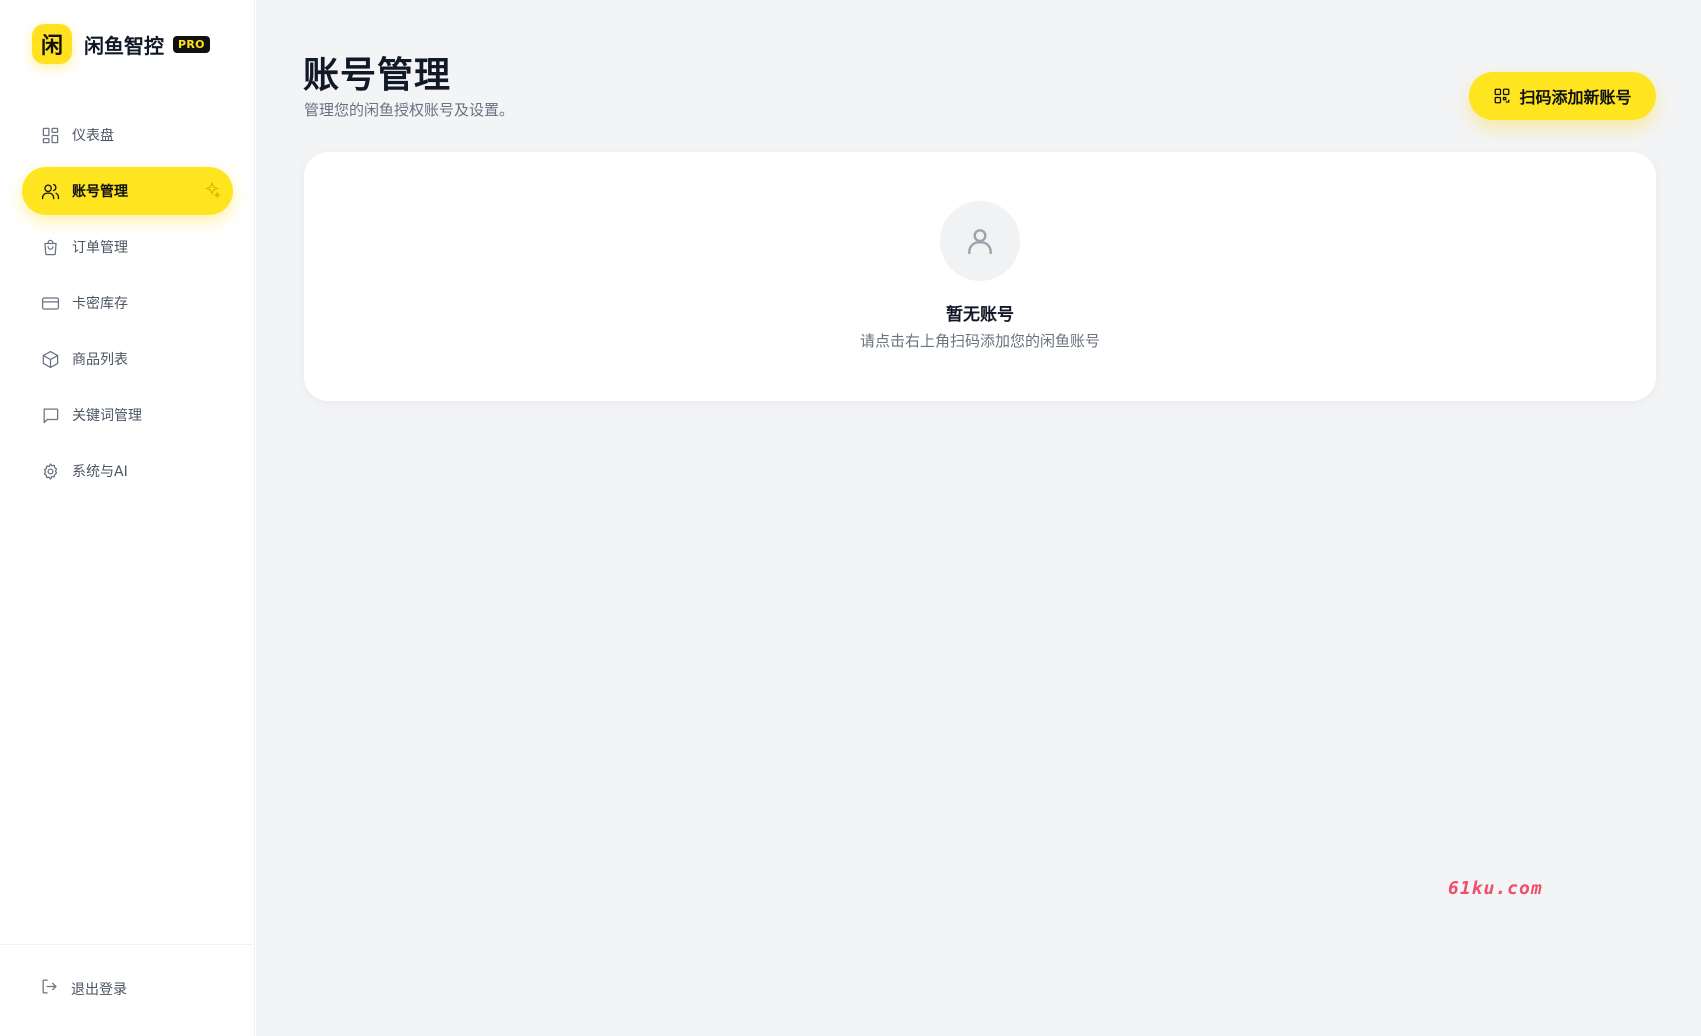 This screenshot has height=1036, width=1701. I want to click on package-box-icon, so click(50, 359).